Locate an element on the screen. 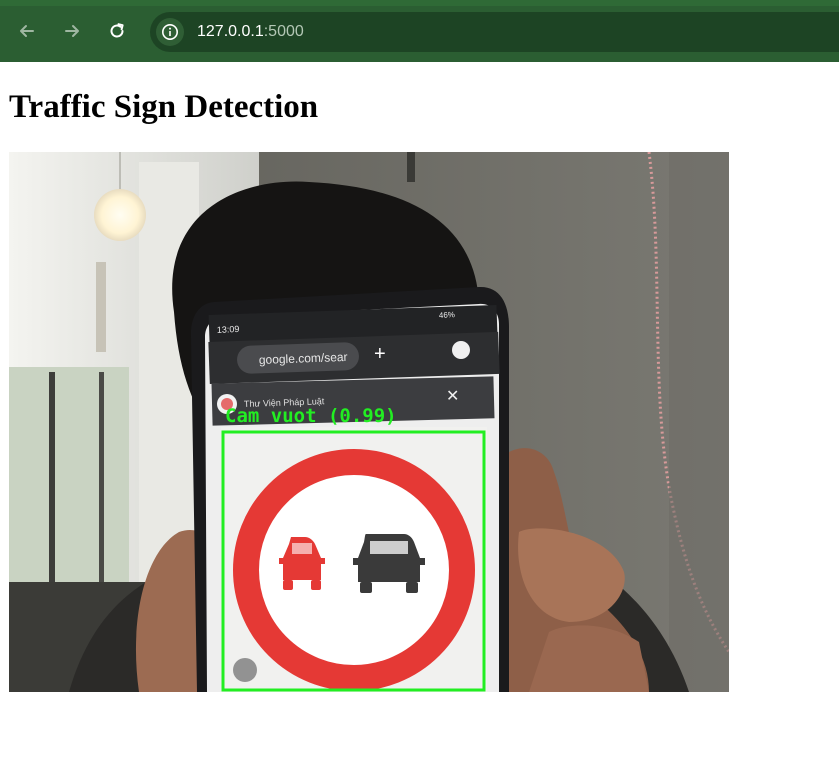 This screenshot has width=839, height=758. reload-button is located at coordinates (117, 31).